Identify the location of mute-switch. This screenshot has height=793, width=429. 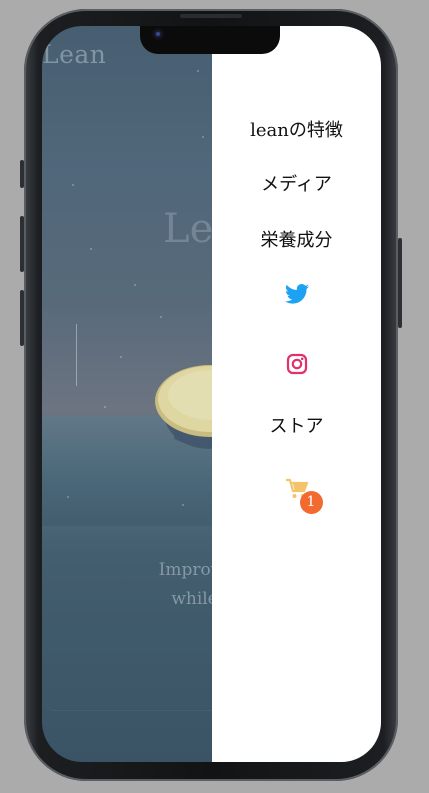
(22, 174).